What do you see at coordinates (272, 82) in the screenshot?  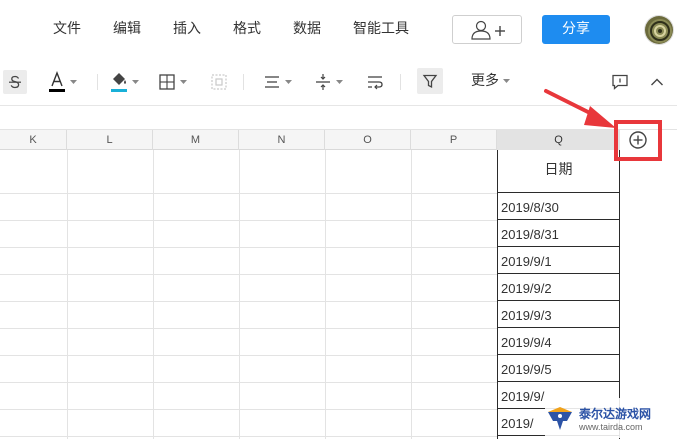 I see `align-center-icon` at bounding box center [272, 82].